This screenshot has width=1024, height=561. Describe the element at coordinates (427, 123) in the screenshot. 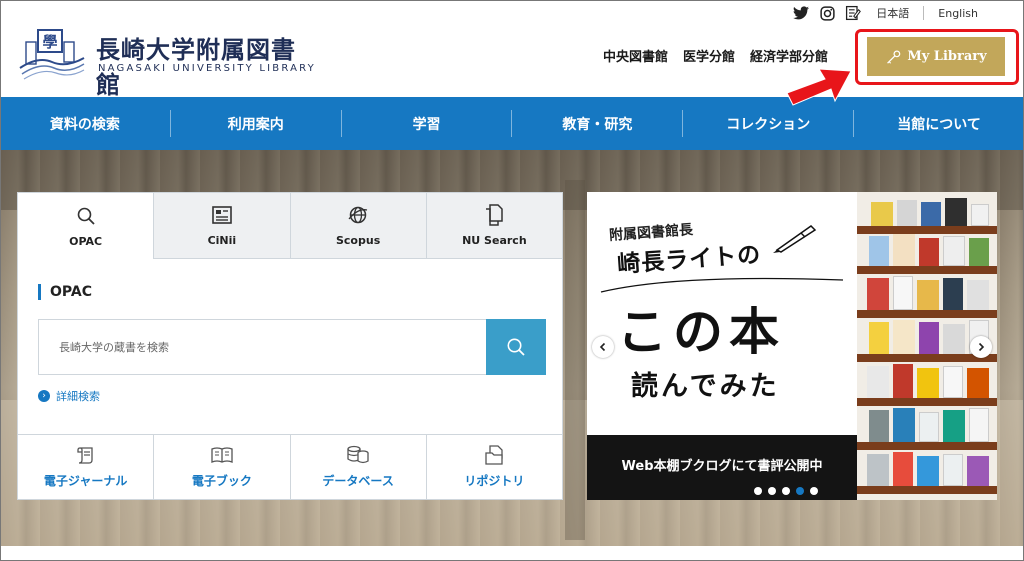

I see `nav-item-learning: 学習` at that location.